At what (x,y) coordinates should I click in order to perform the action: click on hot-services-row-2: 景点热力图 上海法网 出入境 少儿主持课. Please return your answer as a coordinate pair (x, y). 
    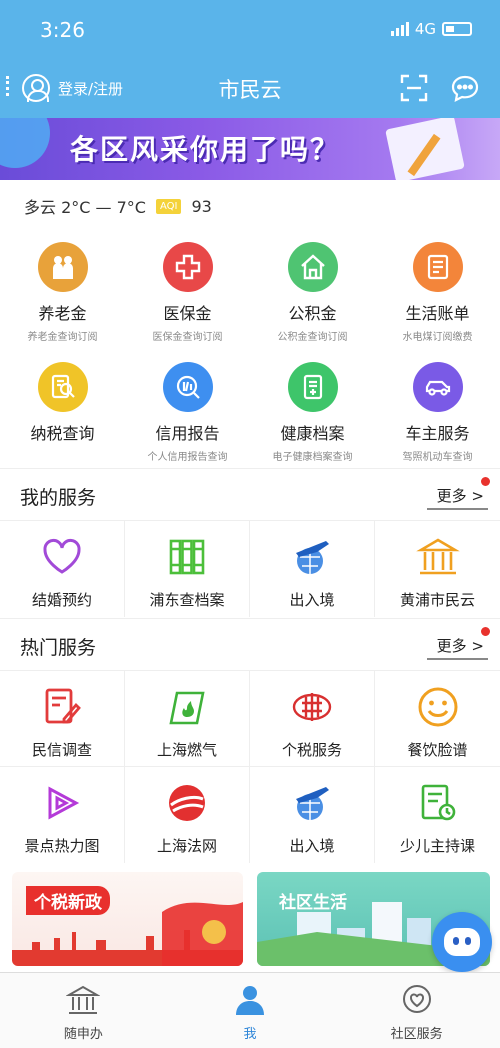
    Looking at the image, I should click on (250, 814).